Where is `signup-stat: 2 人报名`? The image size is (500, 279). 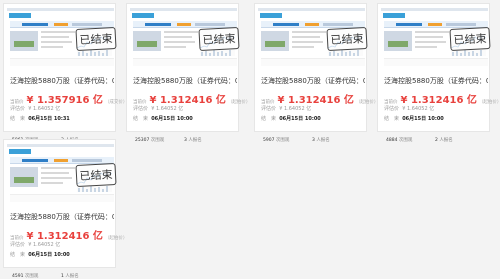 signup-stat: 2 人报名 is located at coordinates (444, 140).